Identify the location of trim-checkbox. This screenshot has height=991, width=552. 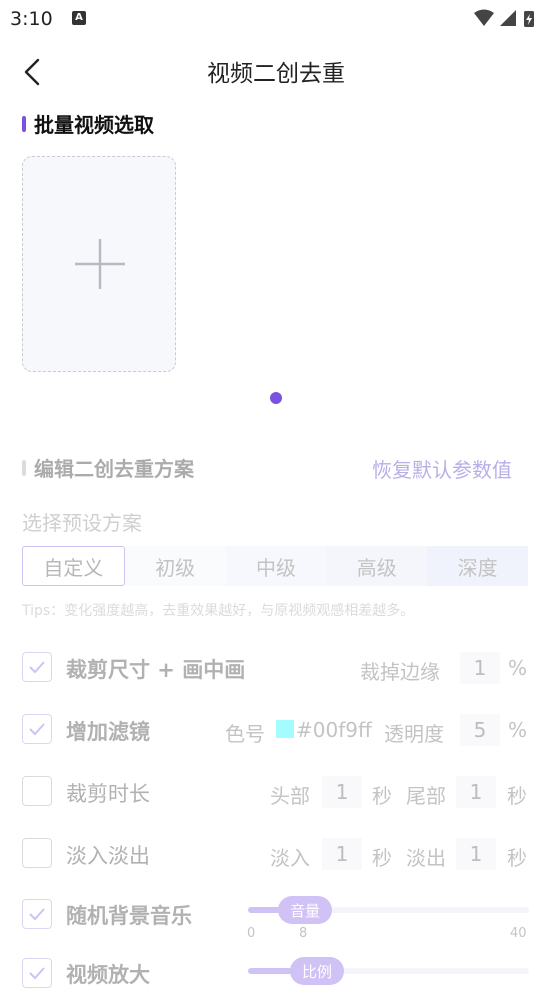
(37, 791).